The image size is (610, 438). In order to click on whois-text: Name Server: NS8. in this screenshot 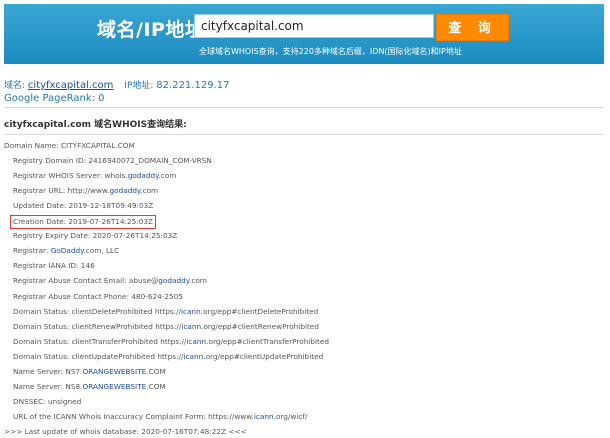, I will do `click(48, 386)`.